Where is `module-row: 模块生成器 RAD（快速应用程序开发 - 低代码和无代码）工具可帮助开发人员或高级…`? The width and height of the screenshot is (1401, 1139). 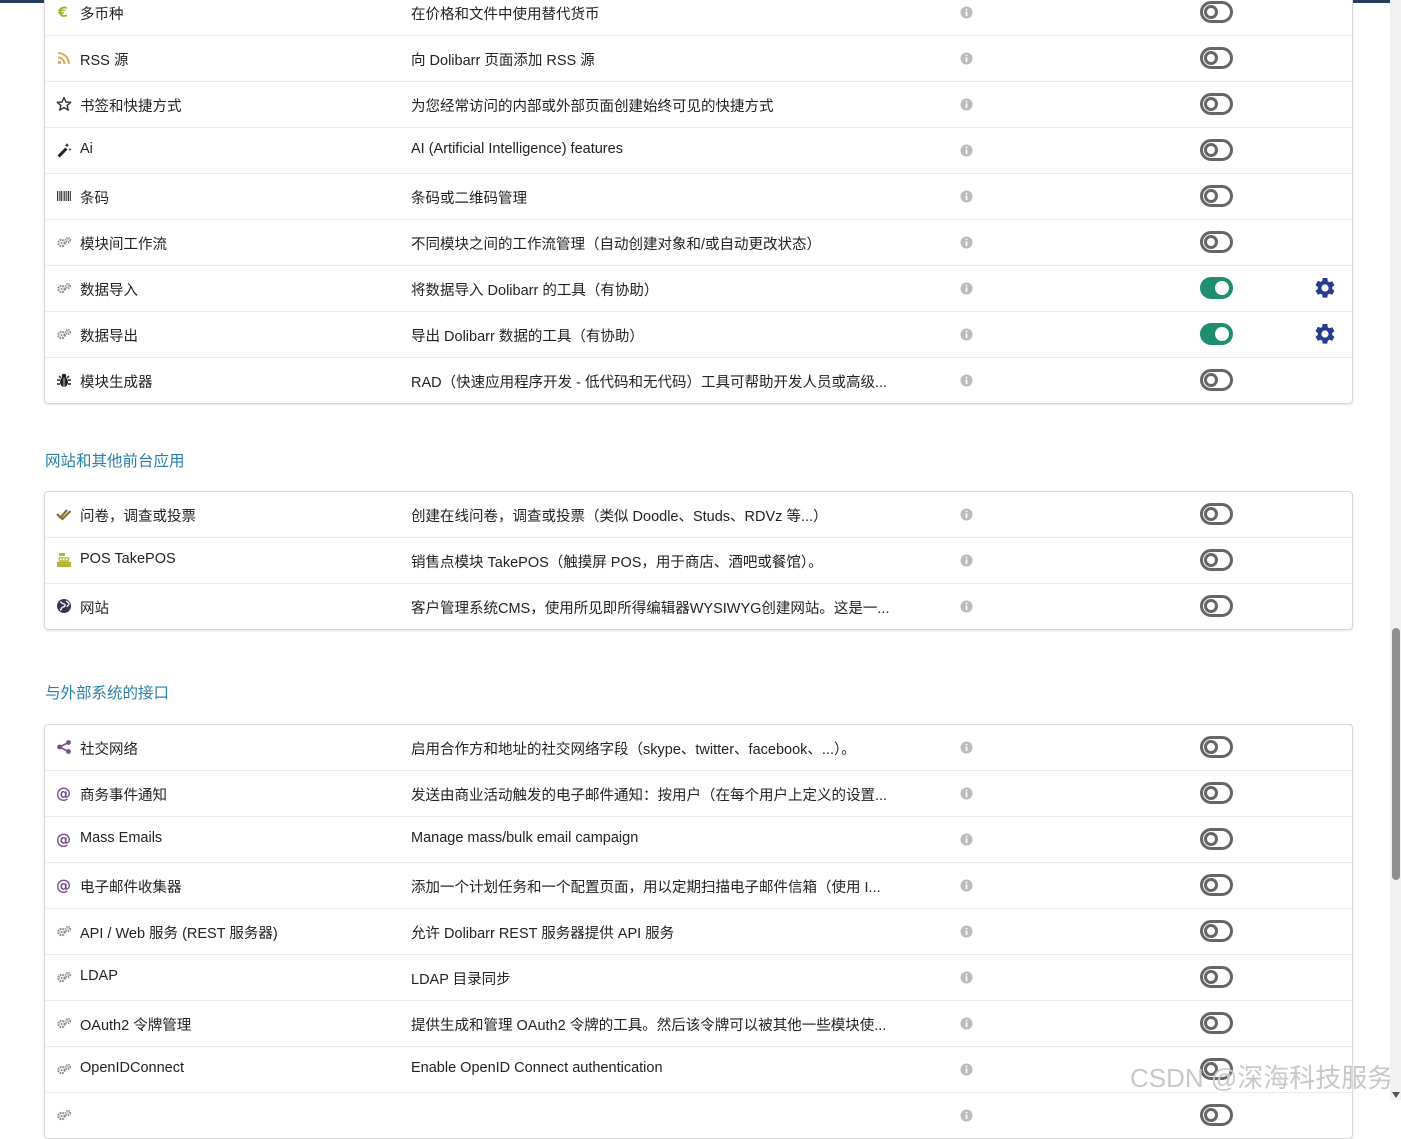 module-row: 模块生成器 RAD（快速应用程序开发 - 低代码和无代码）工具可帮助开发人员或高级… is located at coordinates (698, 380).